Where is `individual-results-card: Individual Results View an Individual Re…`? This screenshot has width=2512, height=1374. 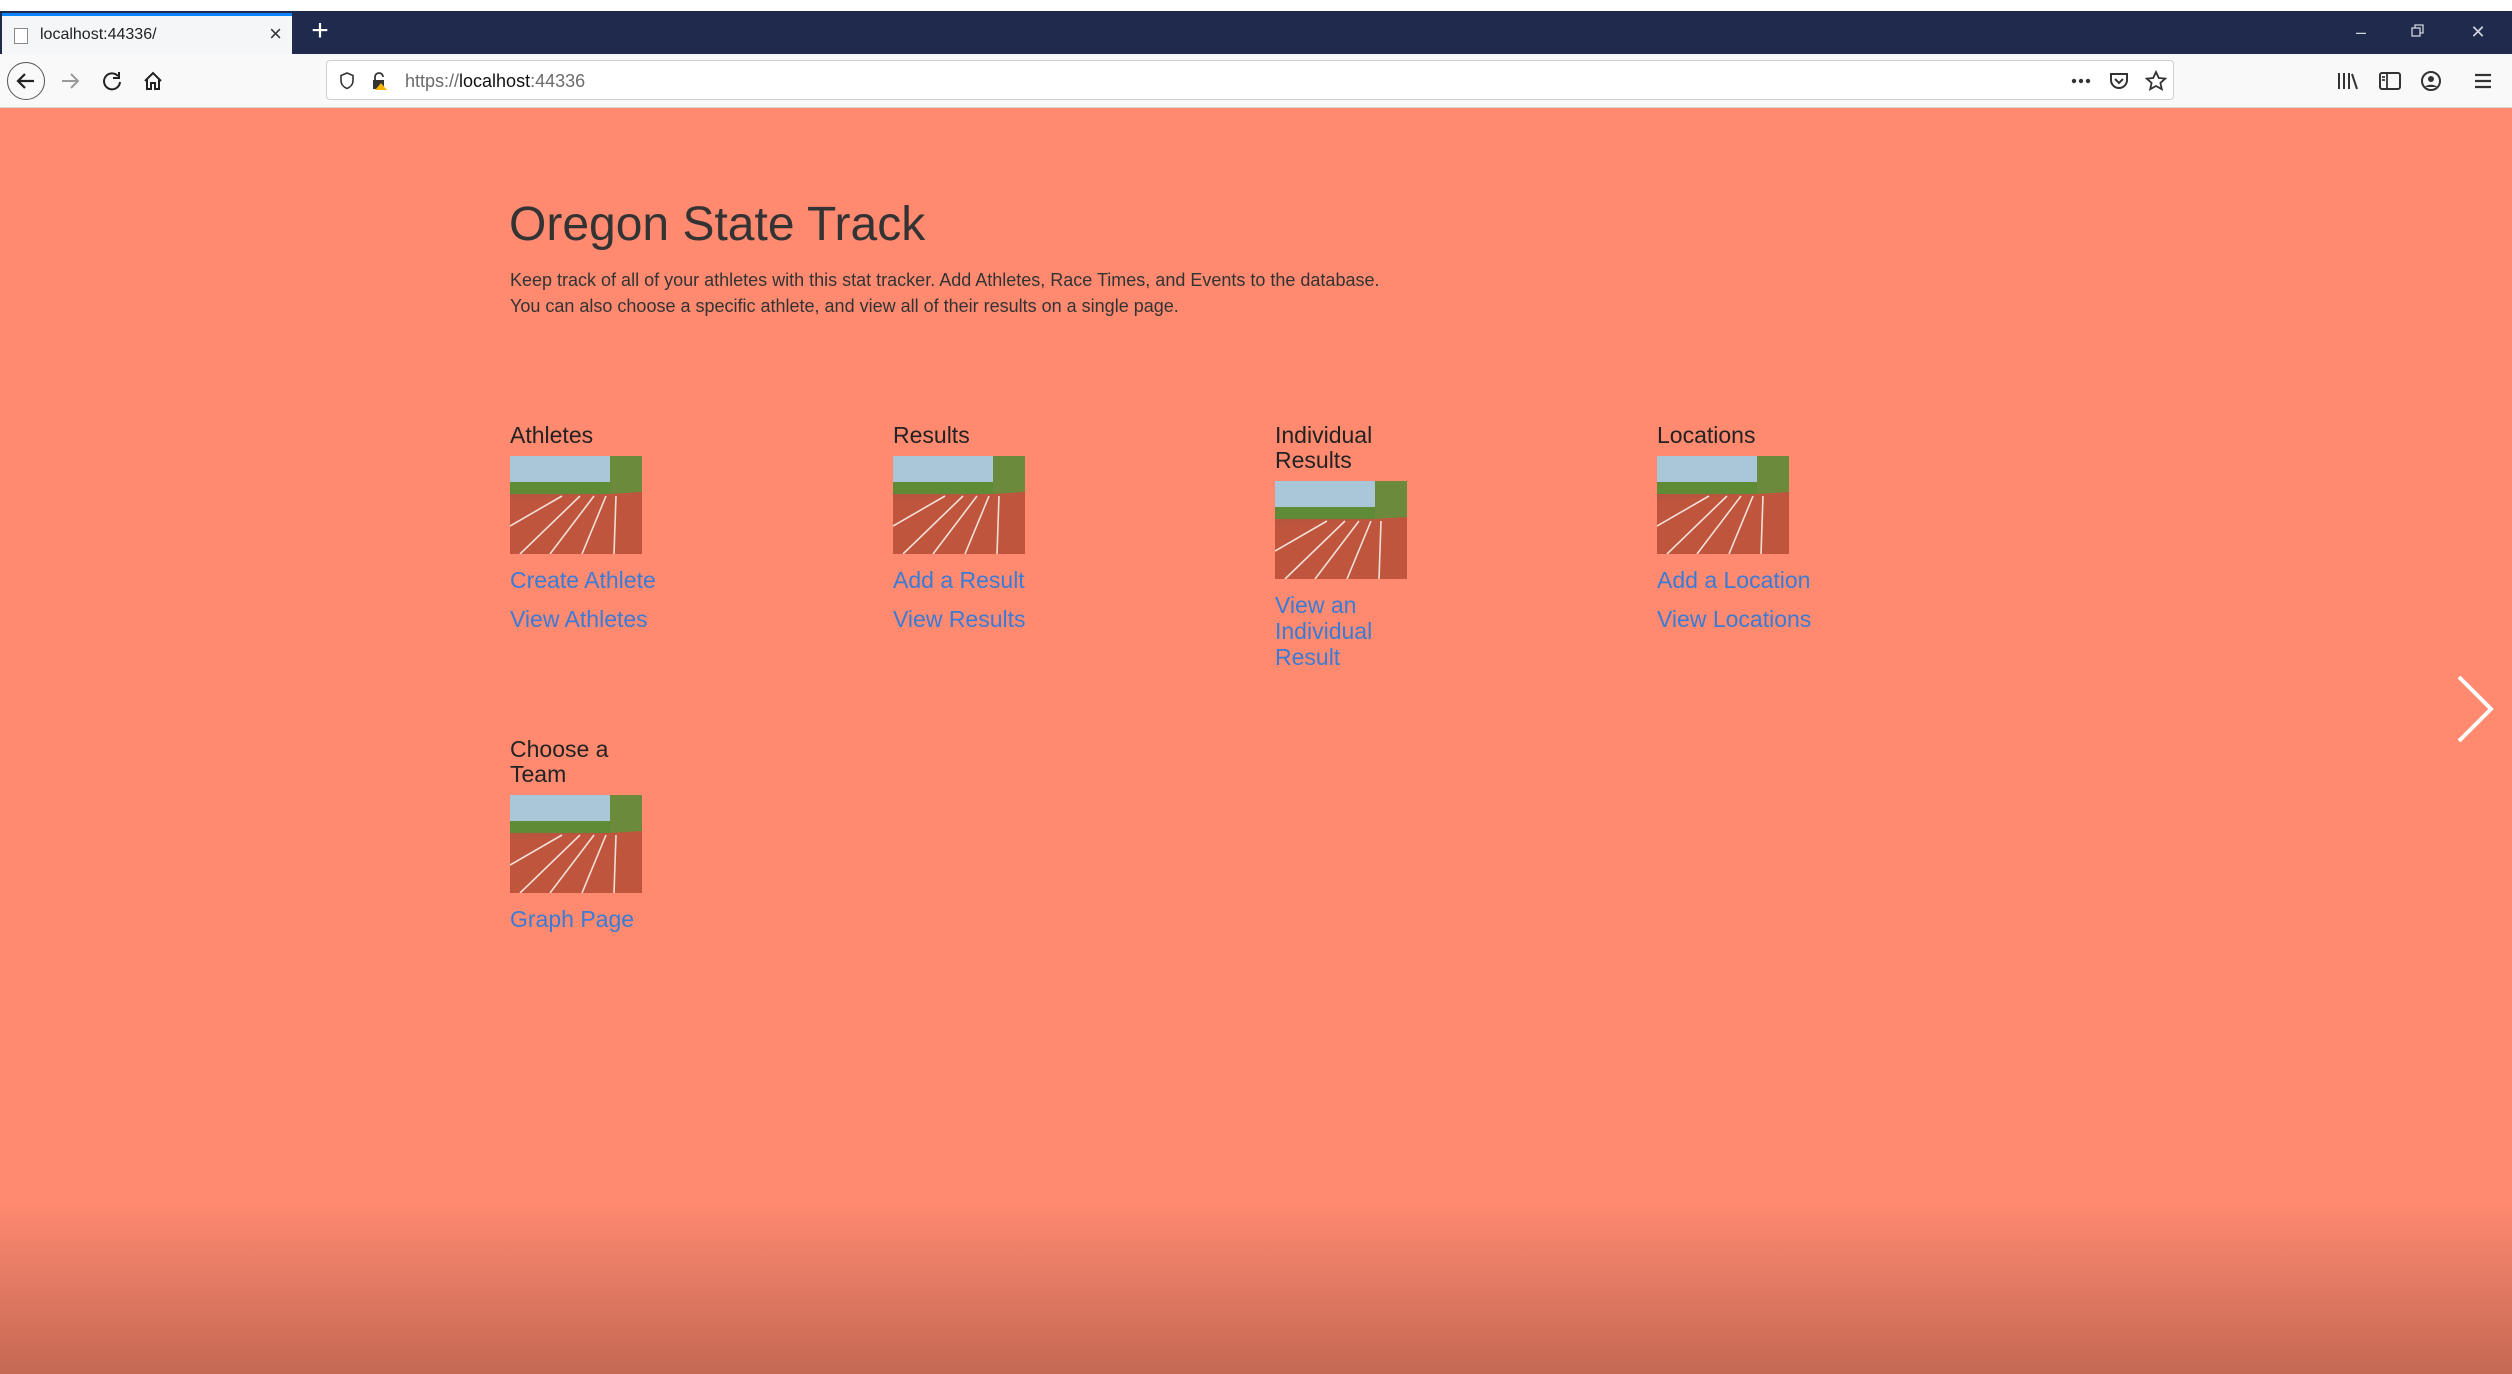 individual-results-card: Individual Results View an Individual Re… is located at coordinates (1345, 546).